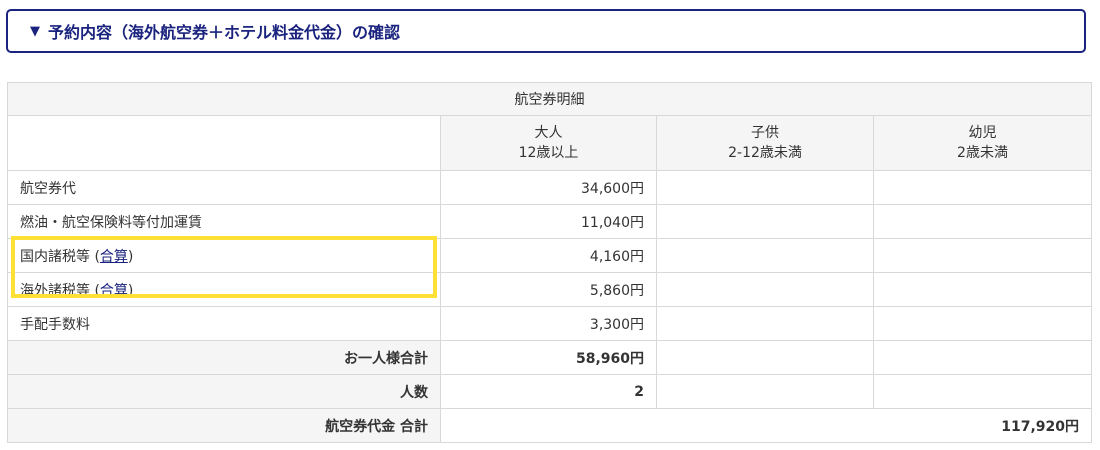 The image size is (1100, 450). I want to click on passenger-count-label: 人数, so click(224, 391).